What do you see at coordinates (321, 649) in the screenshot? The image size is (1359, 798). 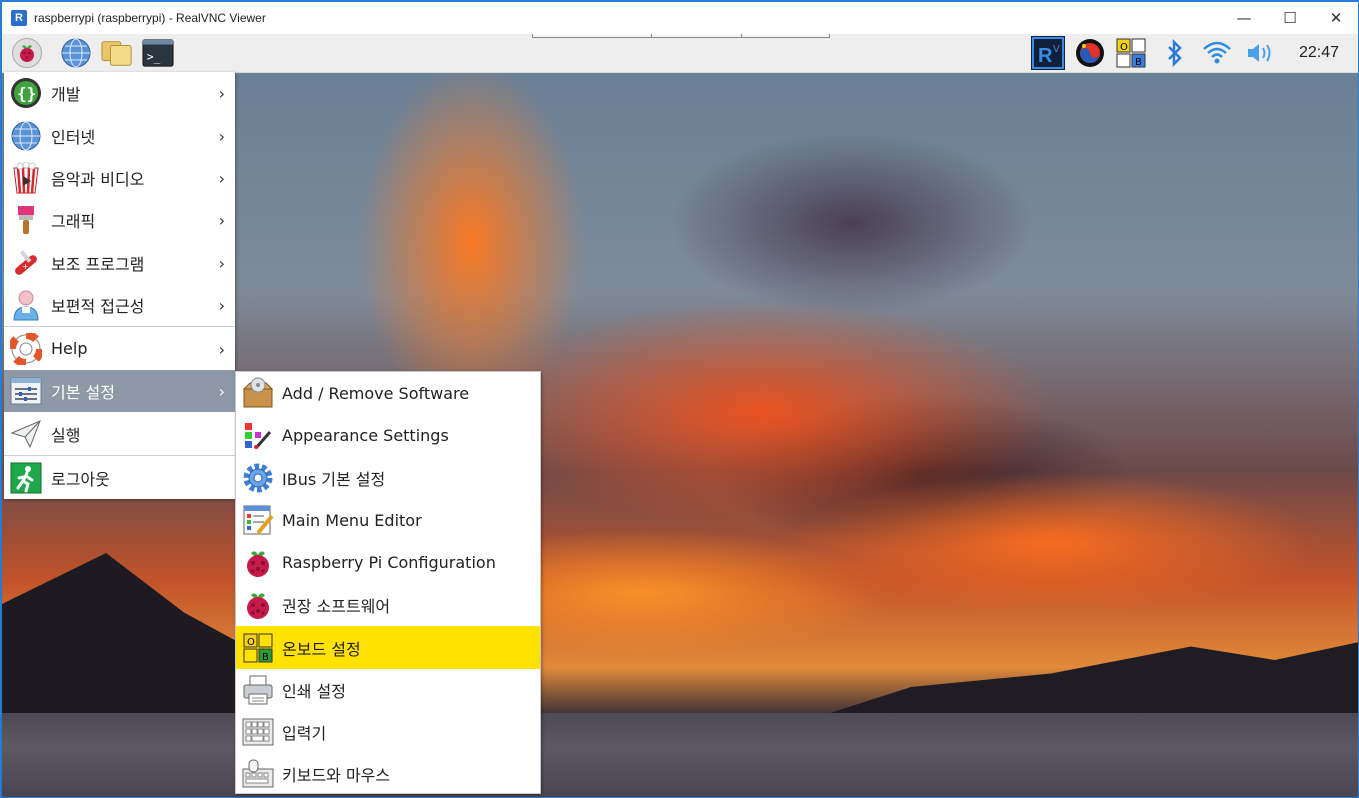 I see `submenu-item-label: 온보드 설정` at bounding box center [321, 649].